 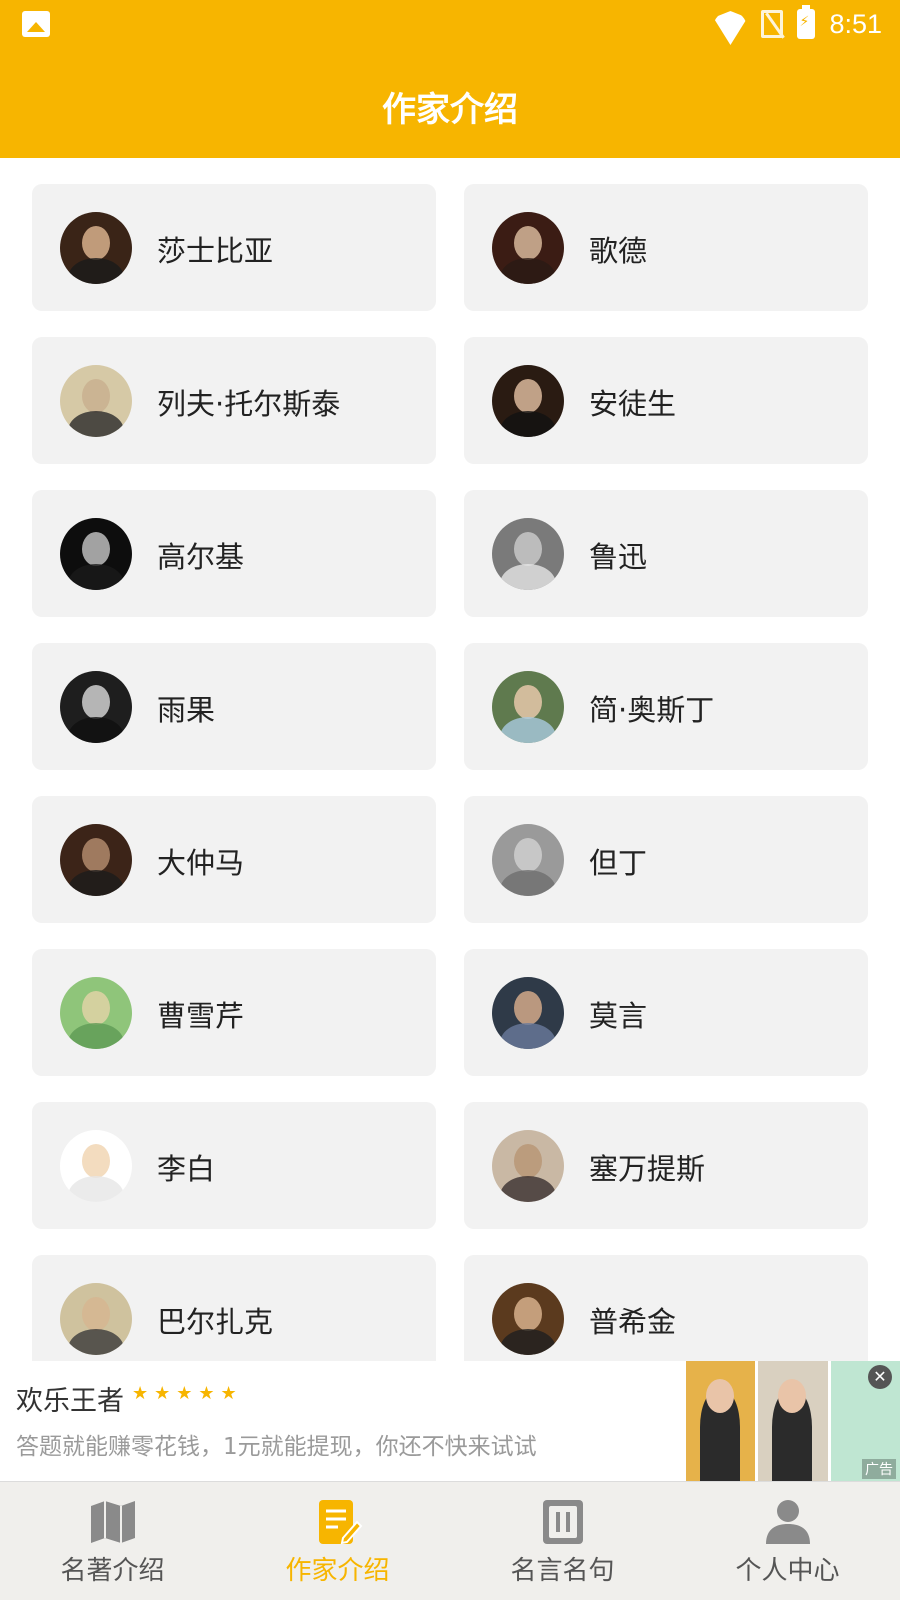 I want to click on author-name: 曹雪芹, so click(x=201, y=1016).